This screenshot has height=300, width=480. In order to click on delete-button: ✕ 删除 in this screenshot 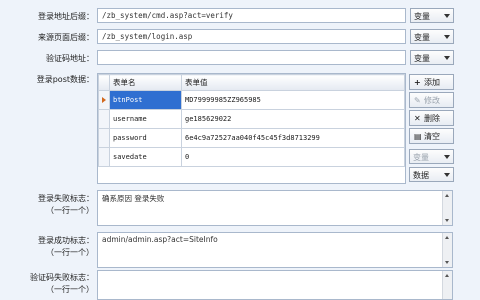, I will do `click(431, 118)`.